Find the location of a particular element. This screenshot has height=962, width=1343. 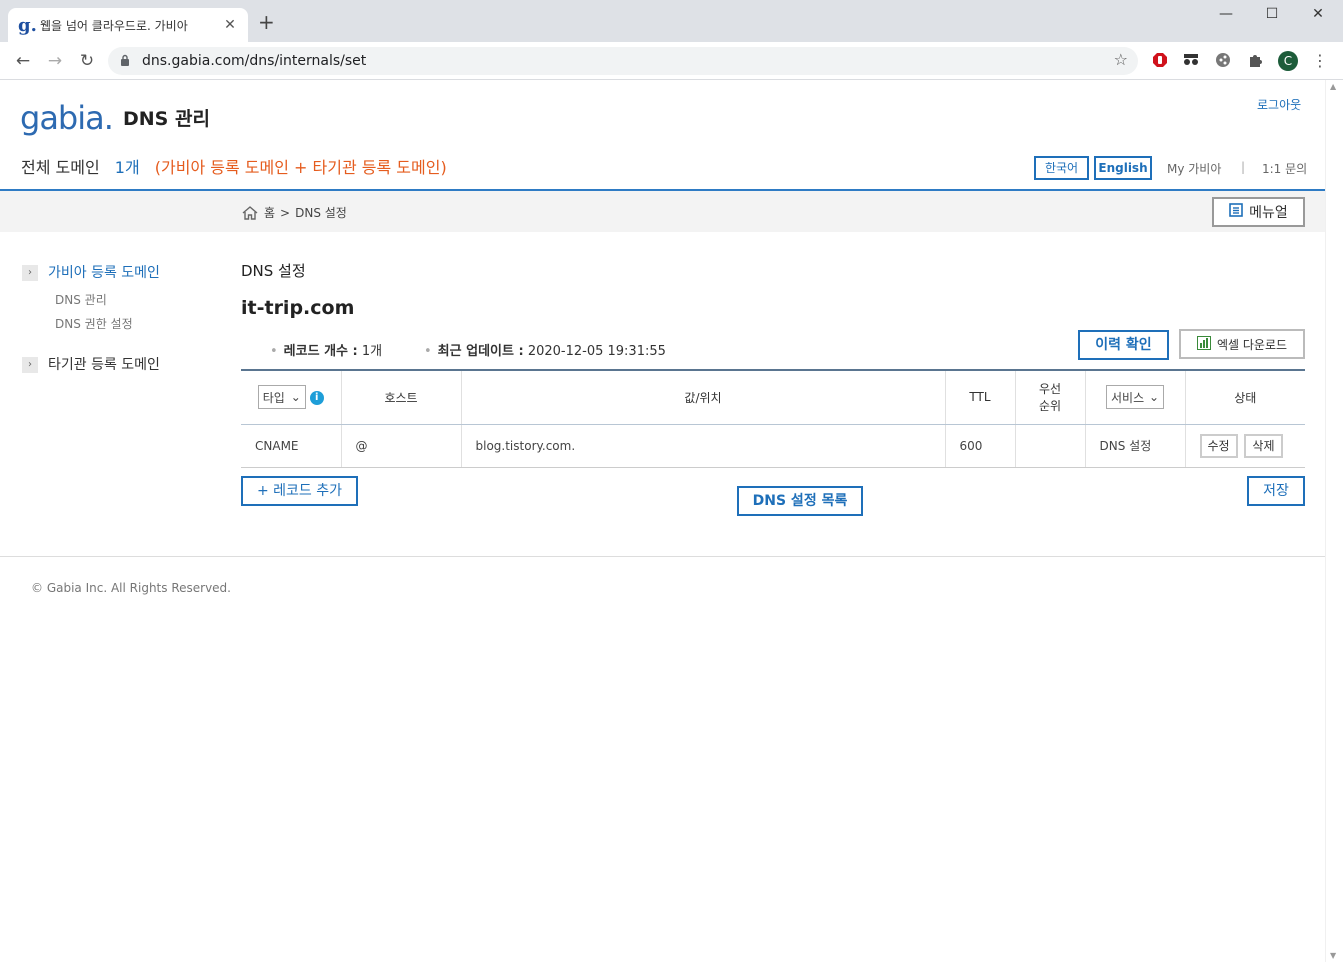

section-title: DNS 설정 is located at coordinates (273, 271).